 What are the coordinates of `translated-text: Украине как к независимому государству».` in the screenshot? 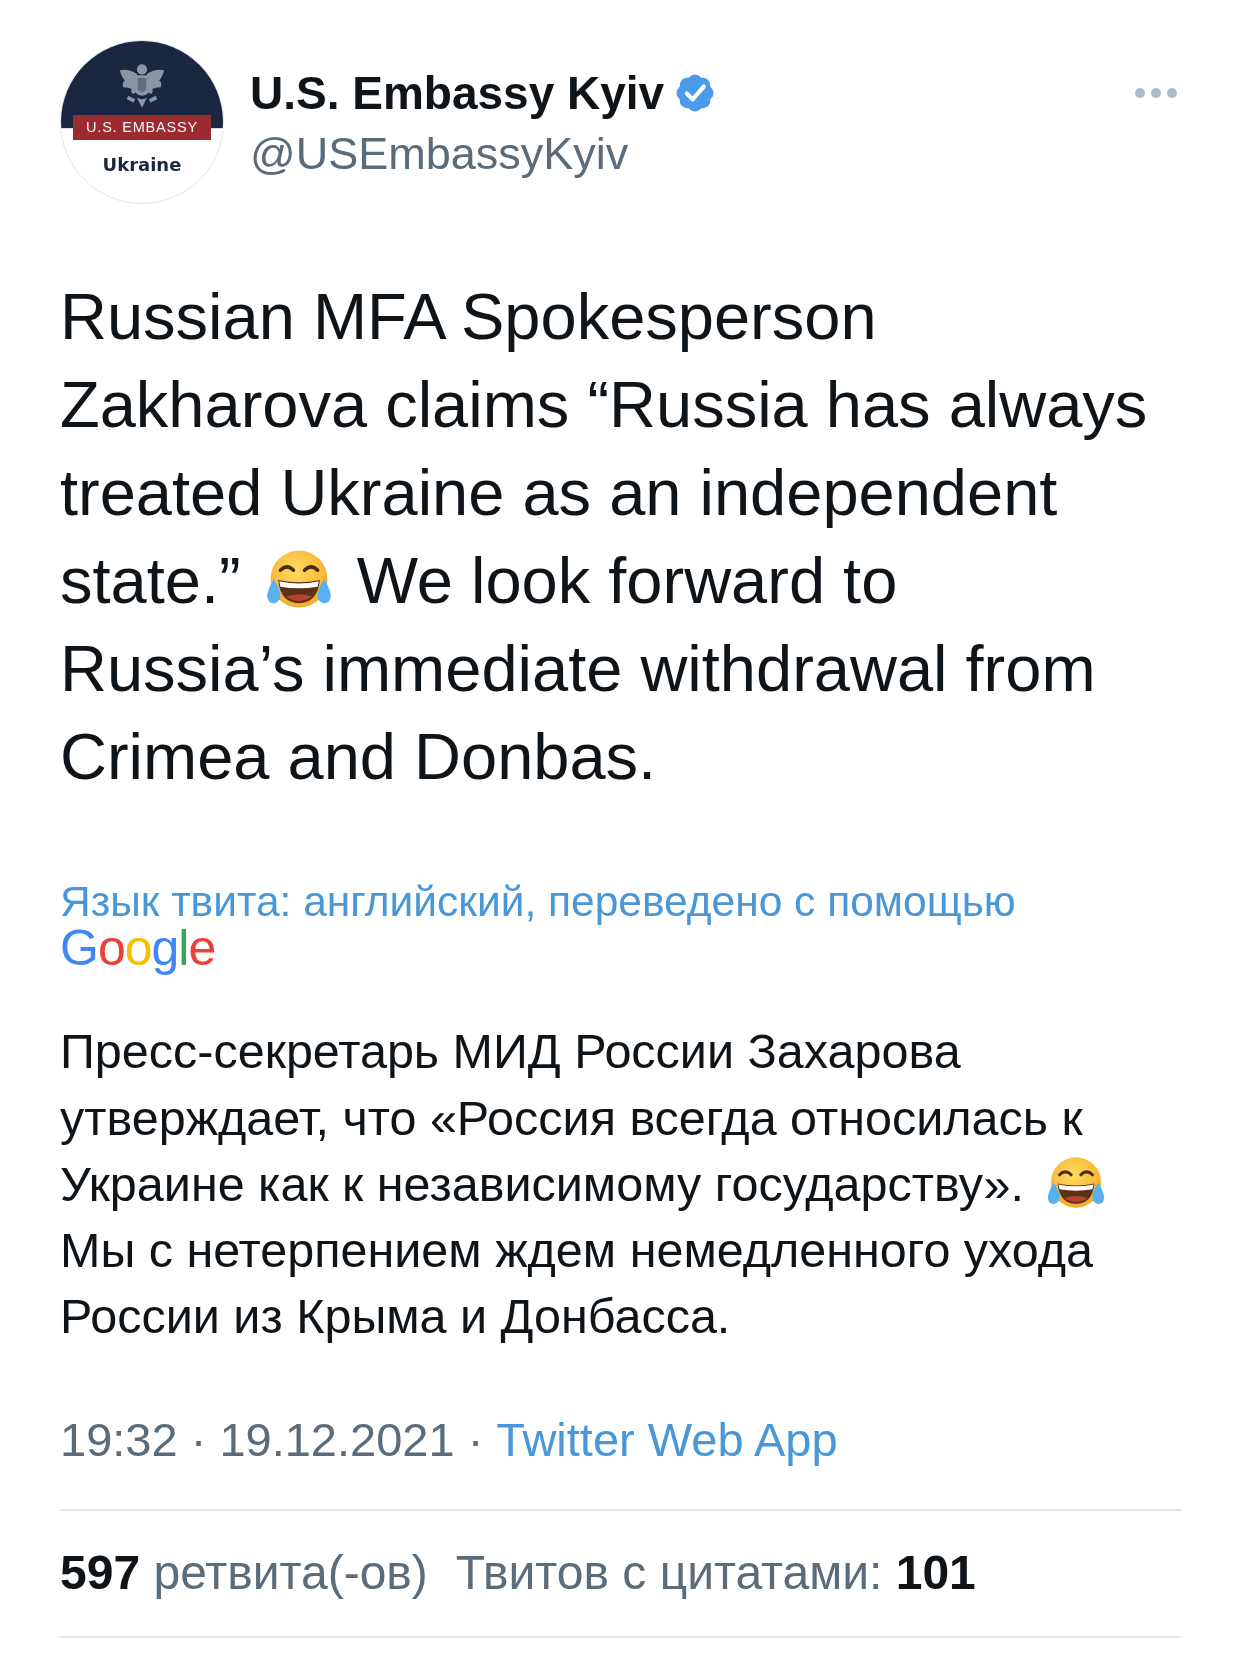 It's located at (542, 1184).